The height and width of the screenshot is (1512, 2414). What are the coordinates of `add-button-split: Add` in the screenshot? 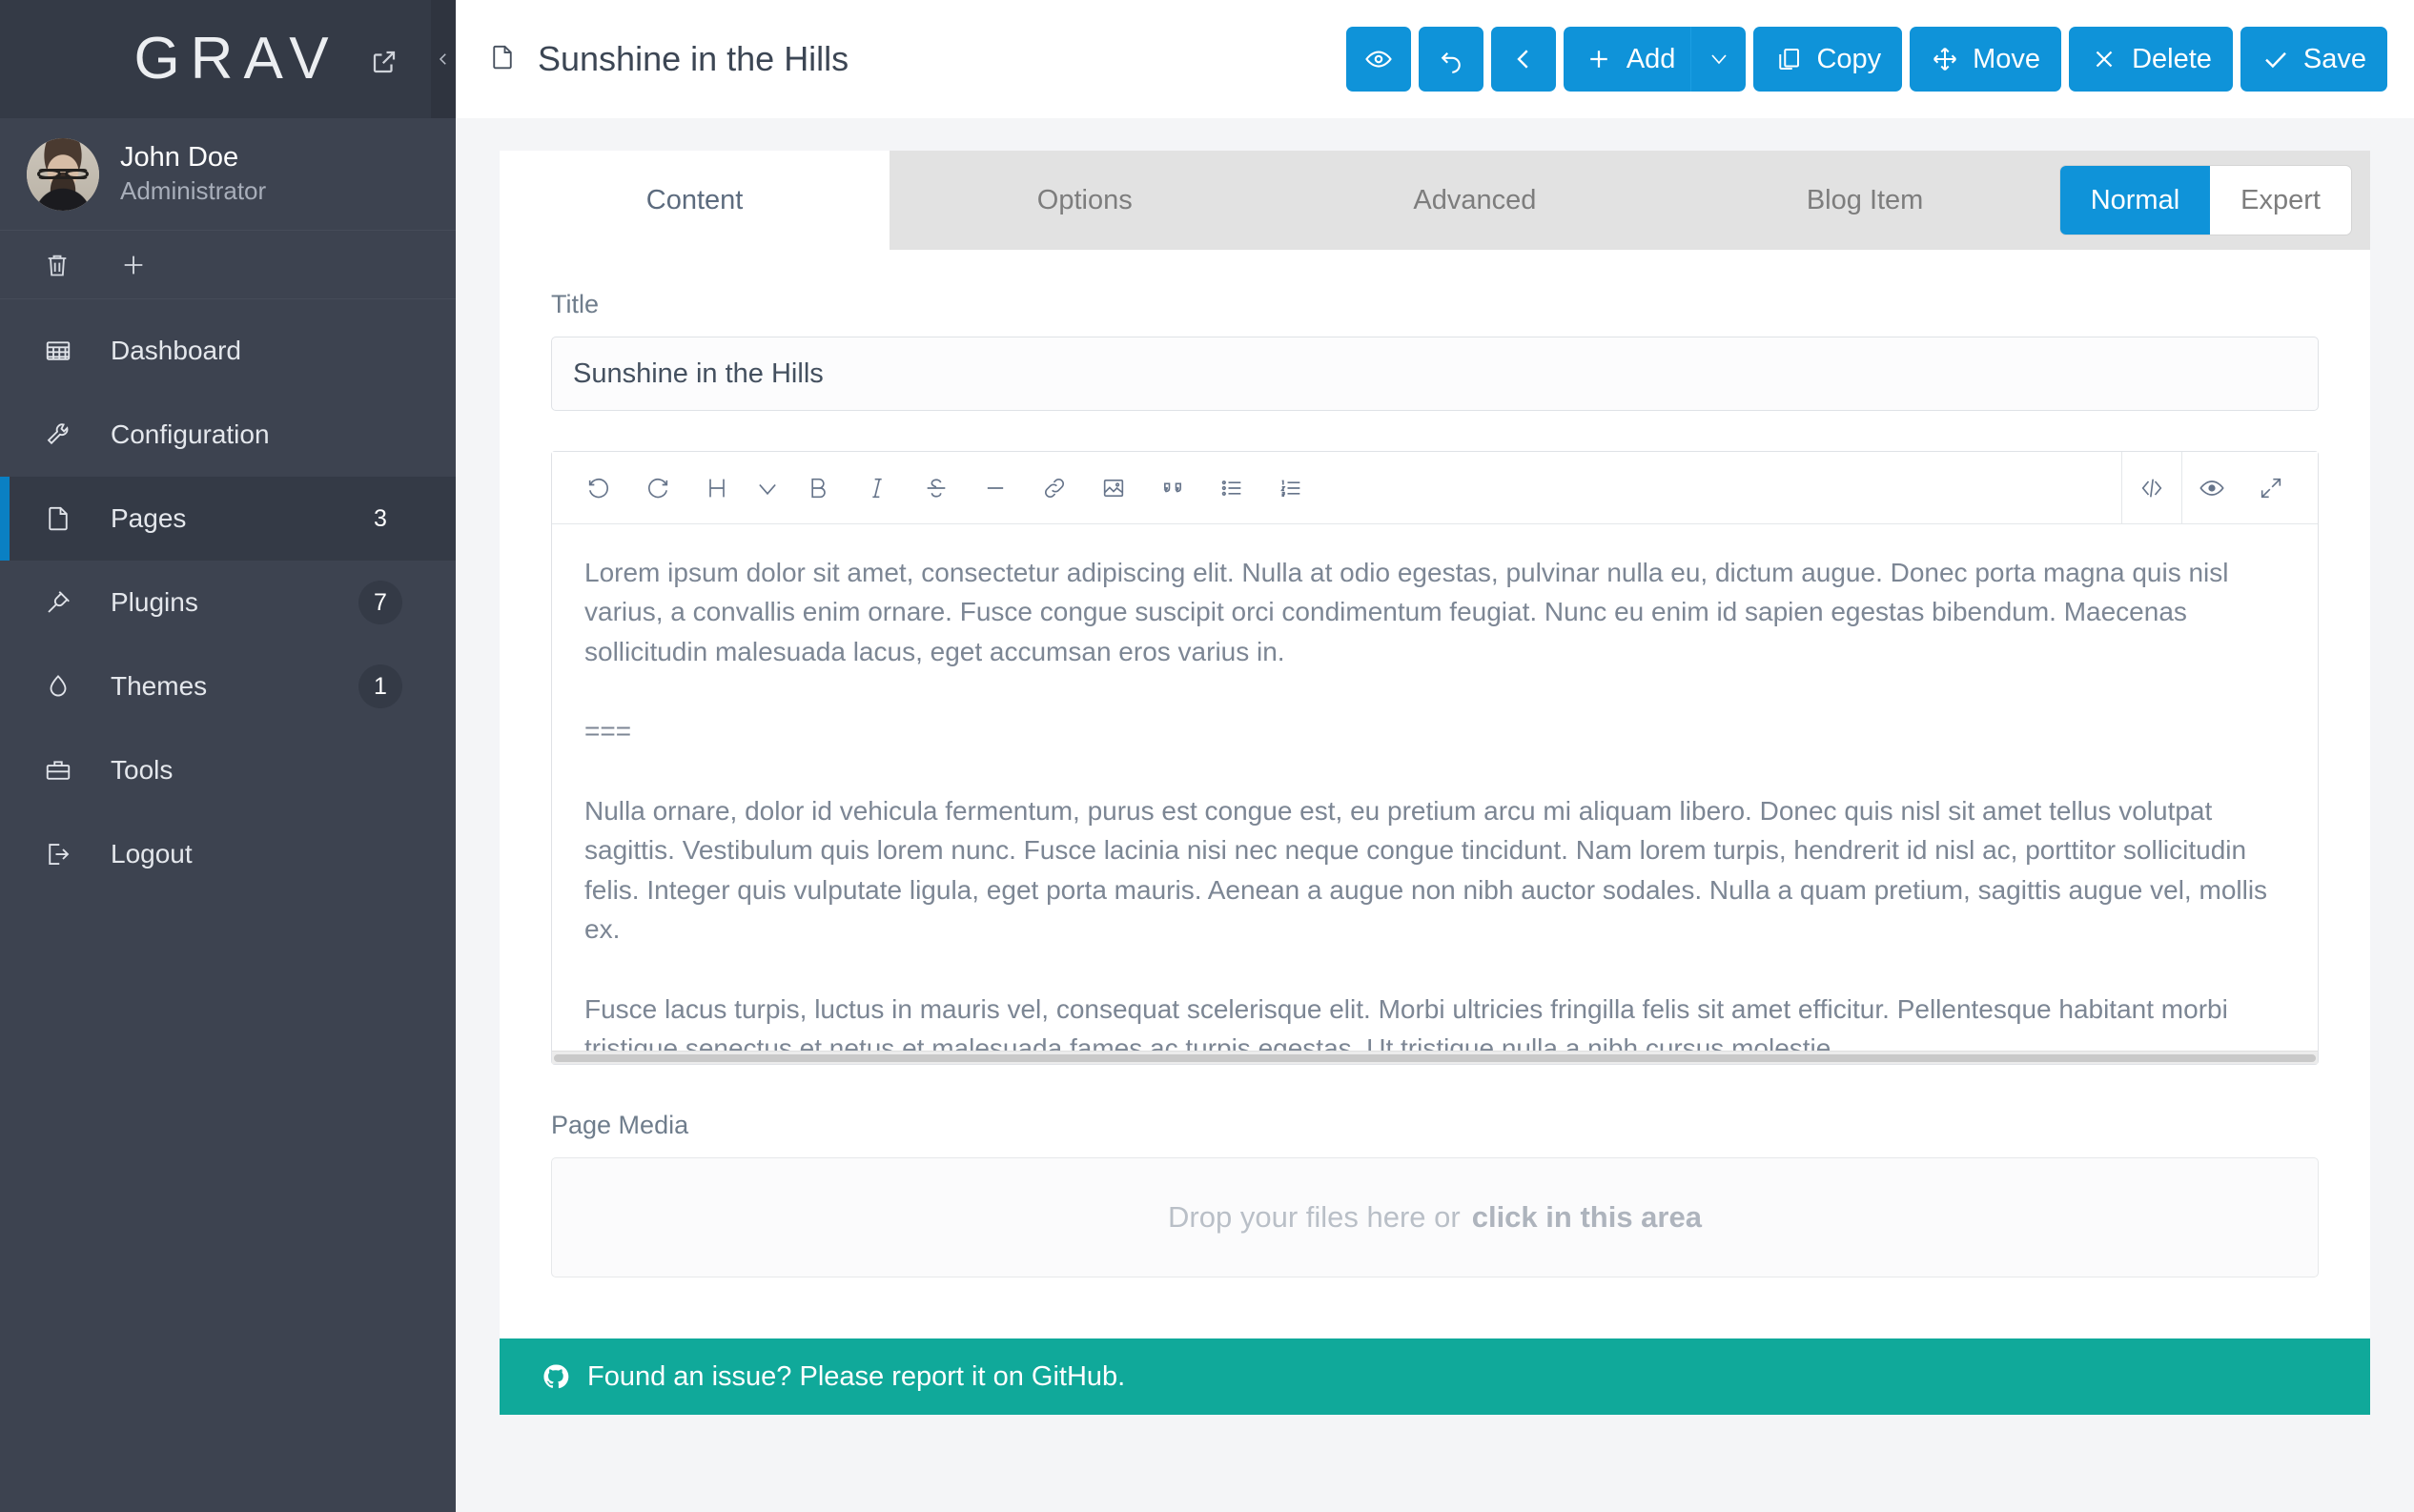 It's located at (1655, 59).